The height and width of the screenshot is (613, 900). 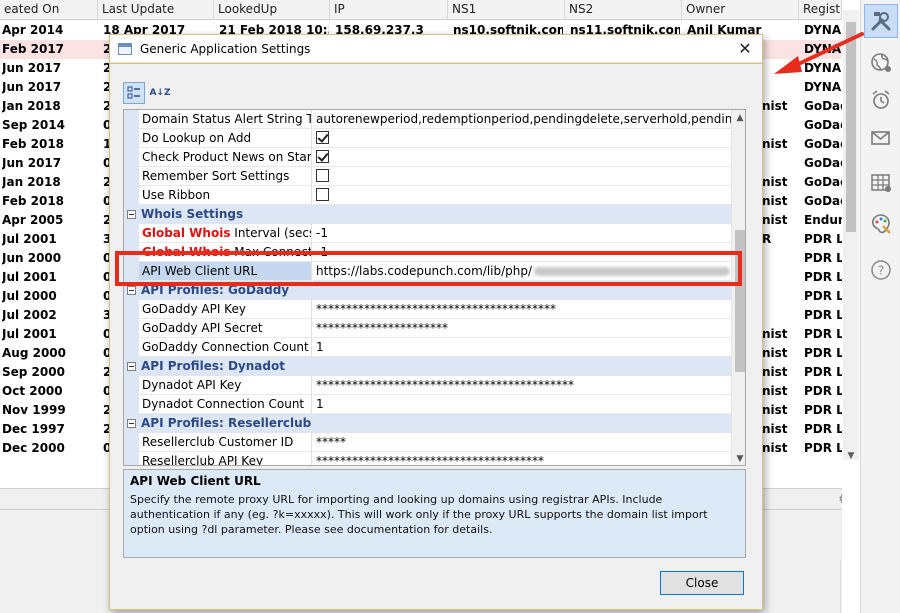 What do you see at coordinates (389, 10) in the screenshot?
I see `header-ip: IP` at bounding box center [389, 10].